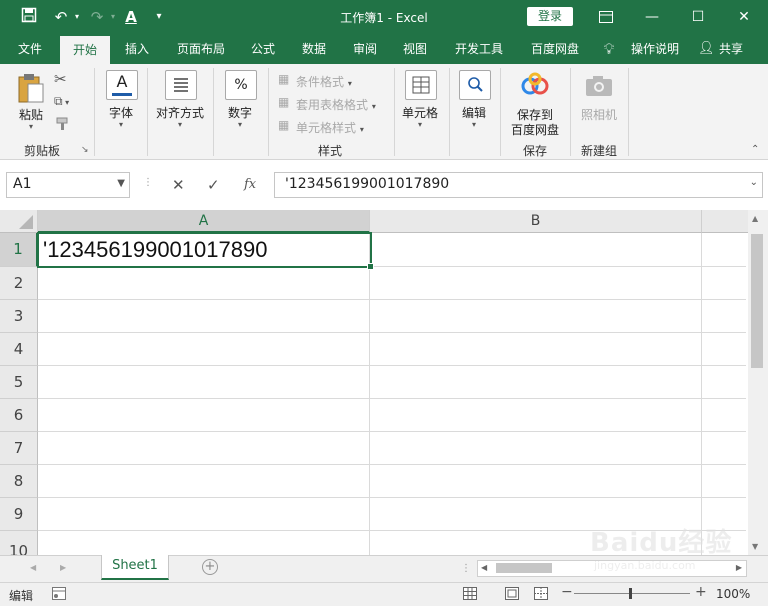 The height and width of the screenshot is (606, 768). I want to click on tell-me-search: 操作说明, so click(655, 49).